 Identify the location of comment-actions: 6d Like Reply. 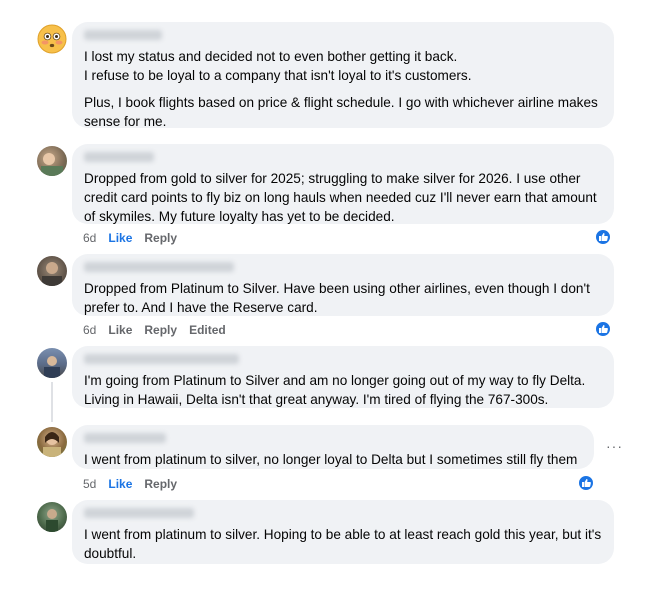
(130, 238).